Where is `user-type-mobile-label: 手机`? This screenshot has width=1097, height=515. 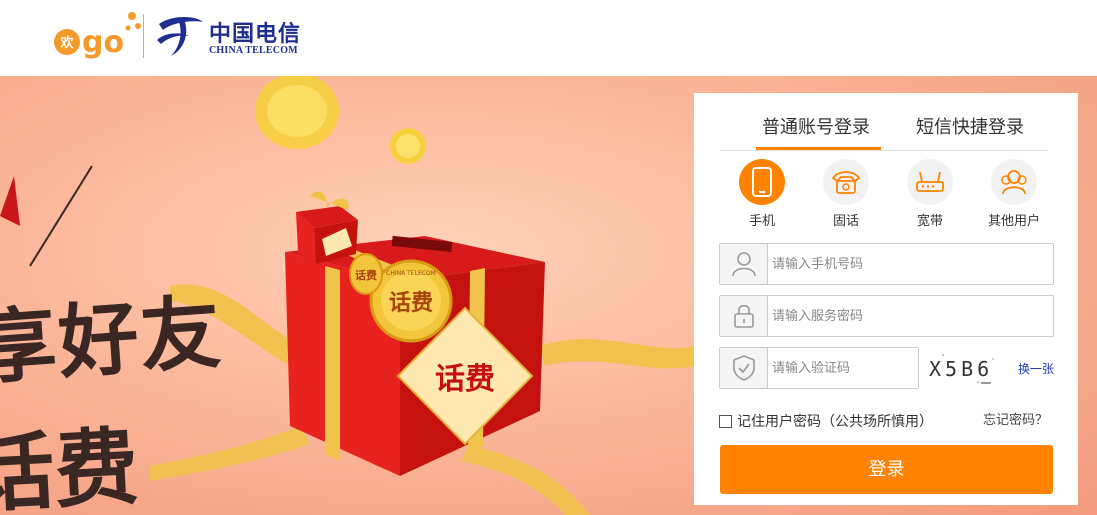
user-type-mobile-label: 手机 is located at coordinates (761, 221).